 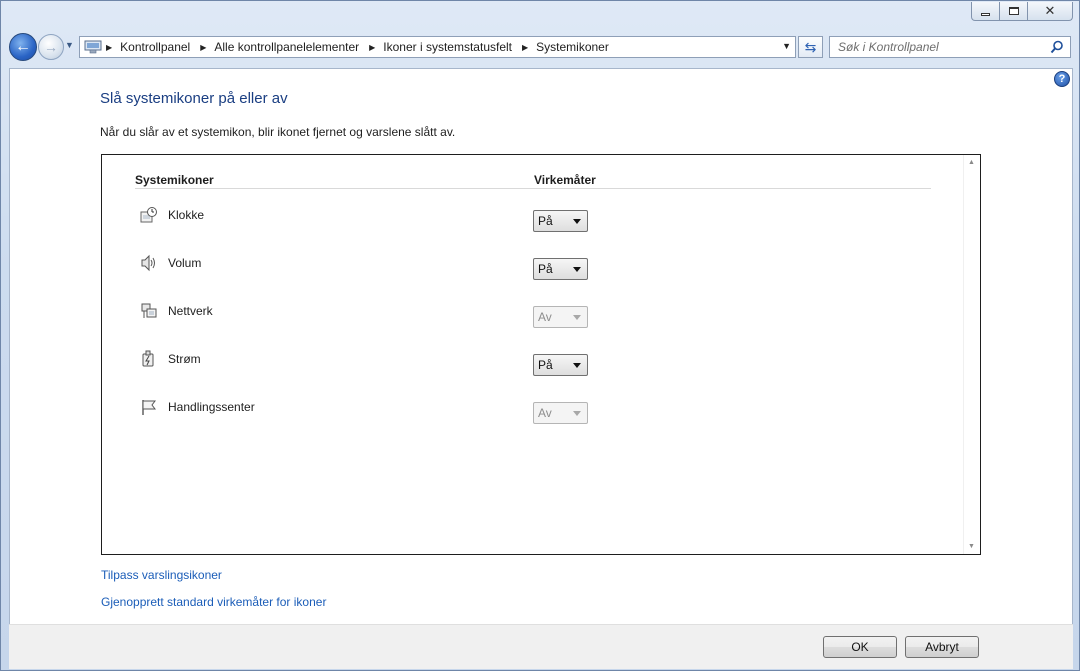 What do you see at coordinates (971, 354) in the screenshot?
I see `vertical-scrollbar: ▲ ▼` at bounding box center [971, 354].